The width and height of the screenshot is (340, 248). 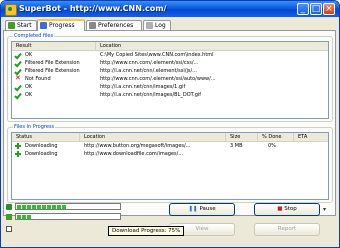 I want to click on completed-files-label: Completed files, so click(x=34, y=36).